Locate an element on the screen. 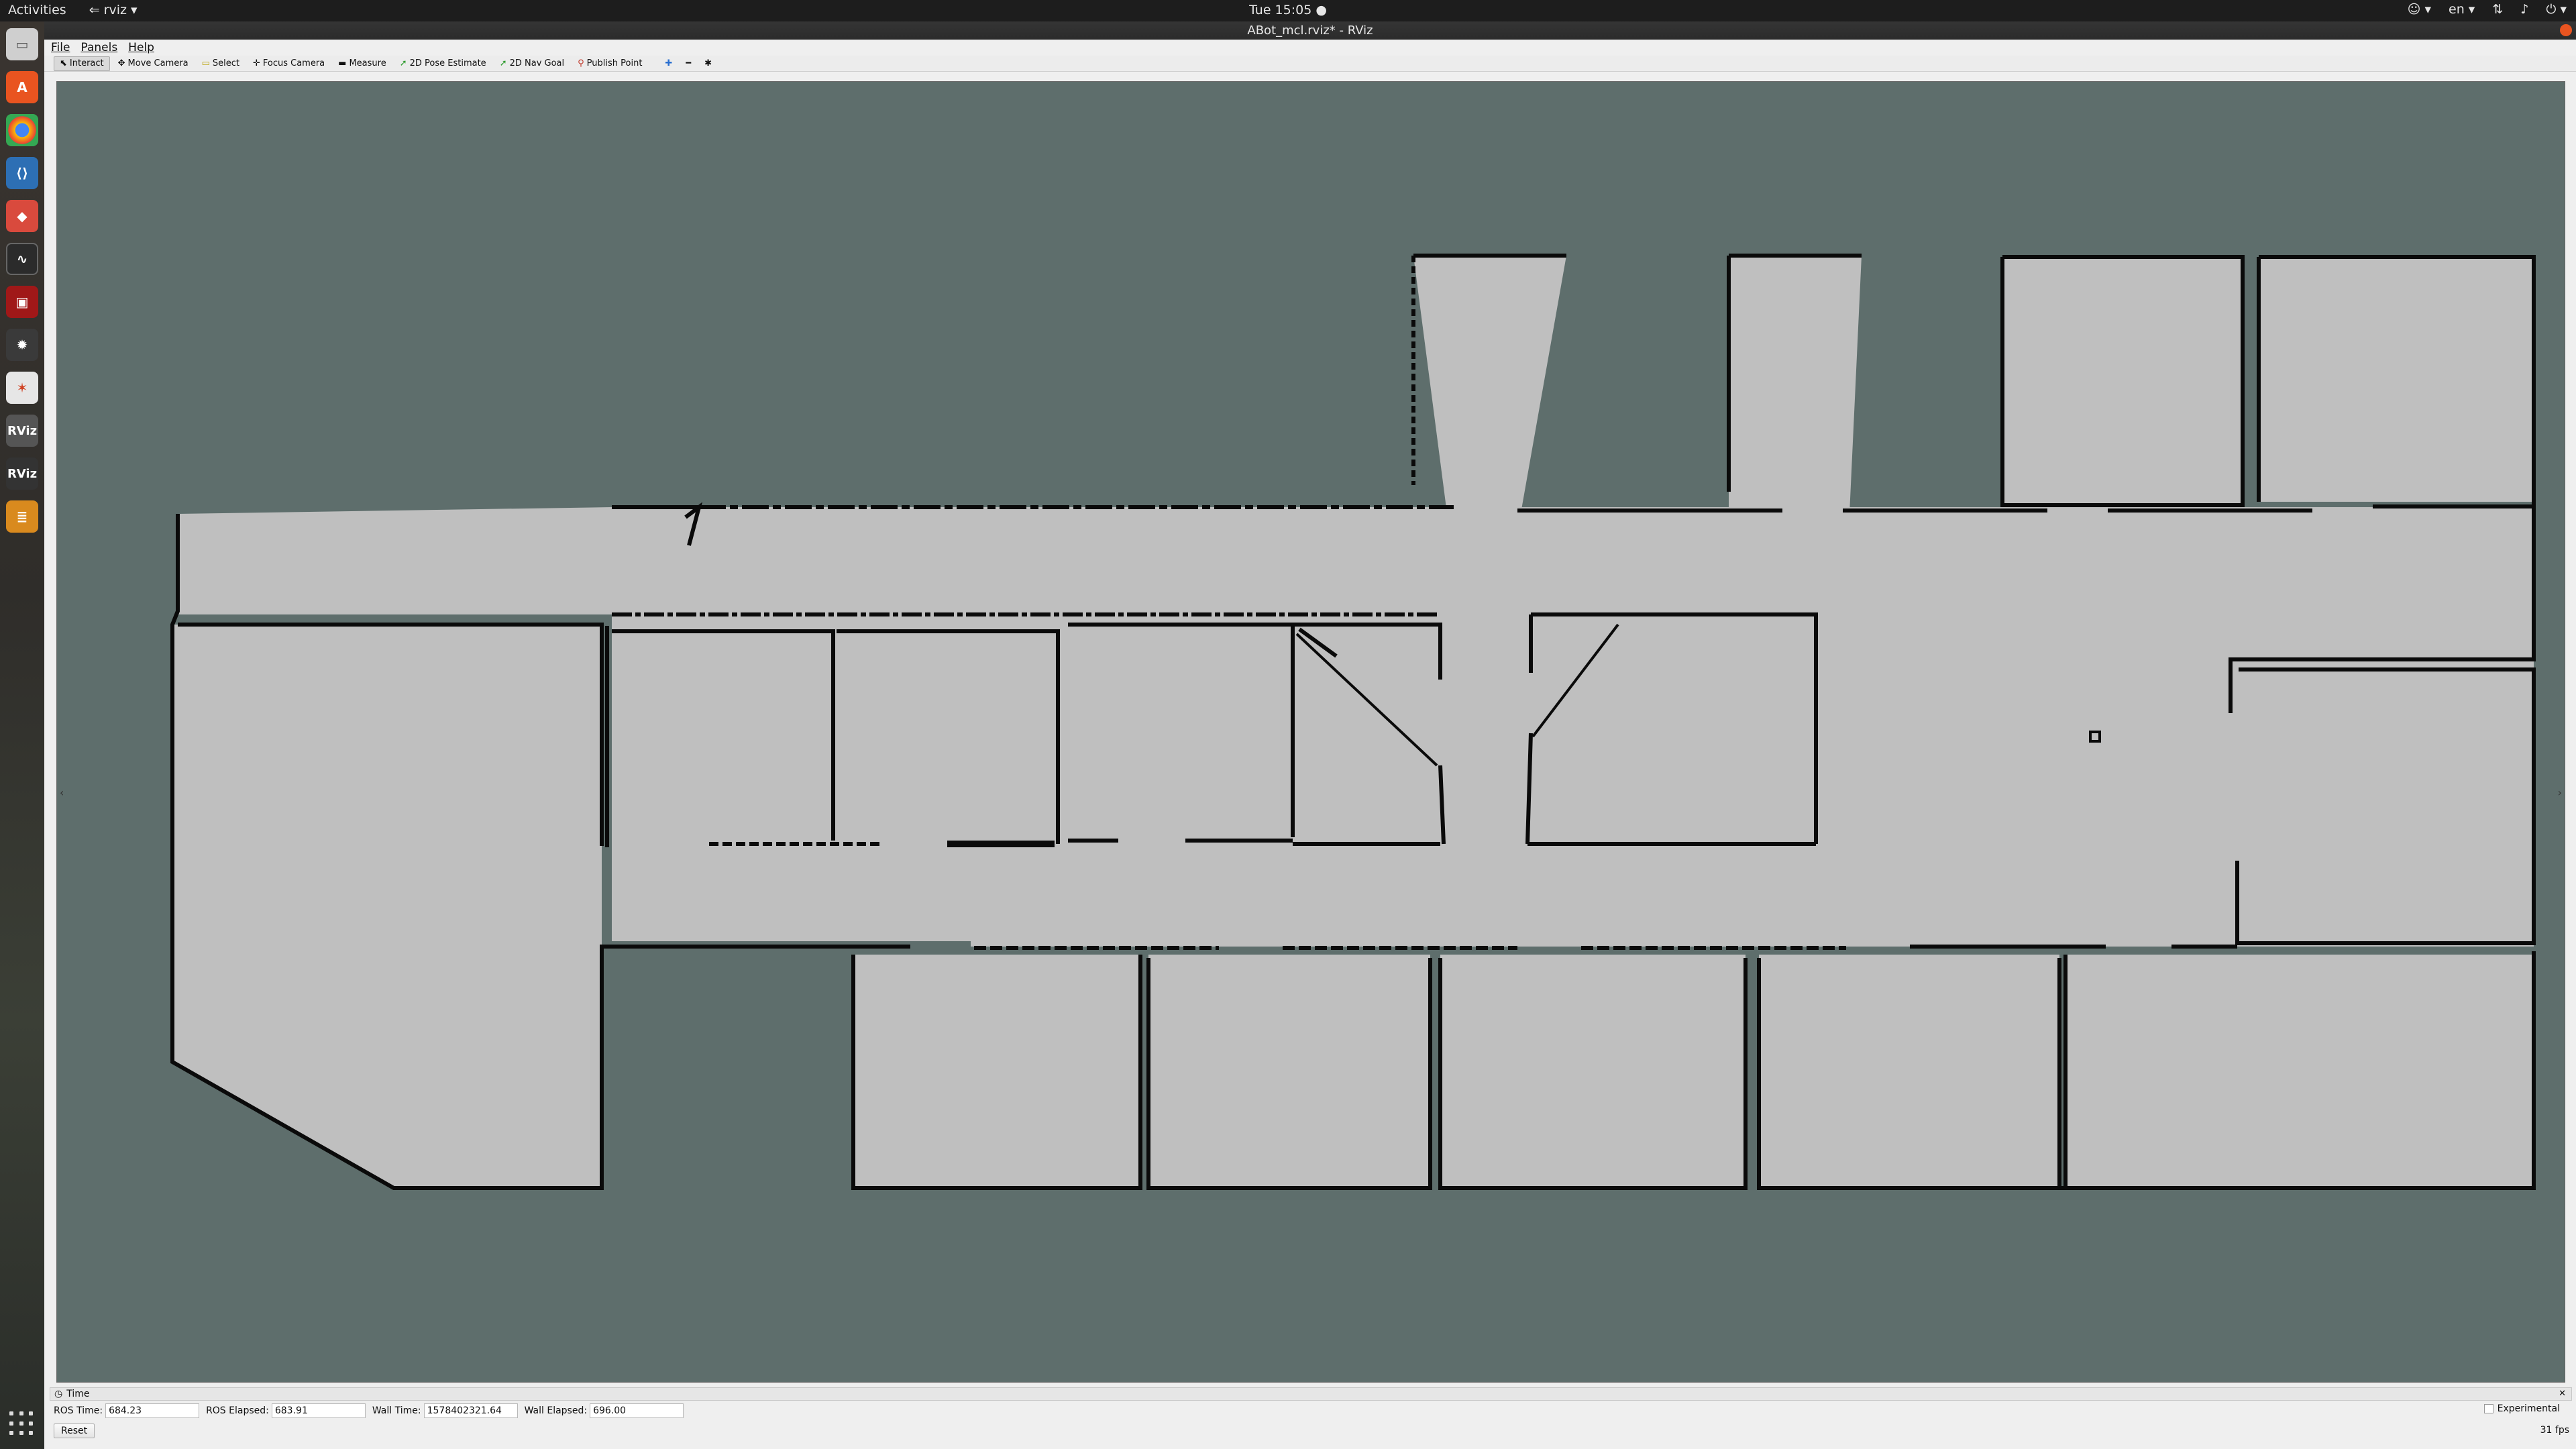  move-icon: ✥ is located at coordinates (121, 63).